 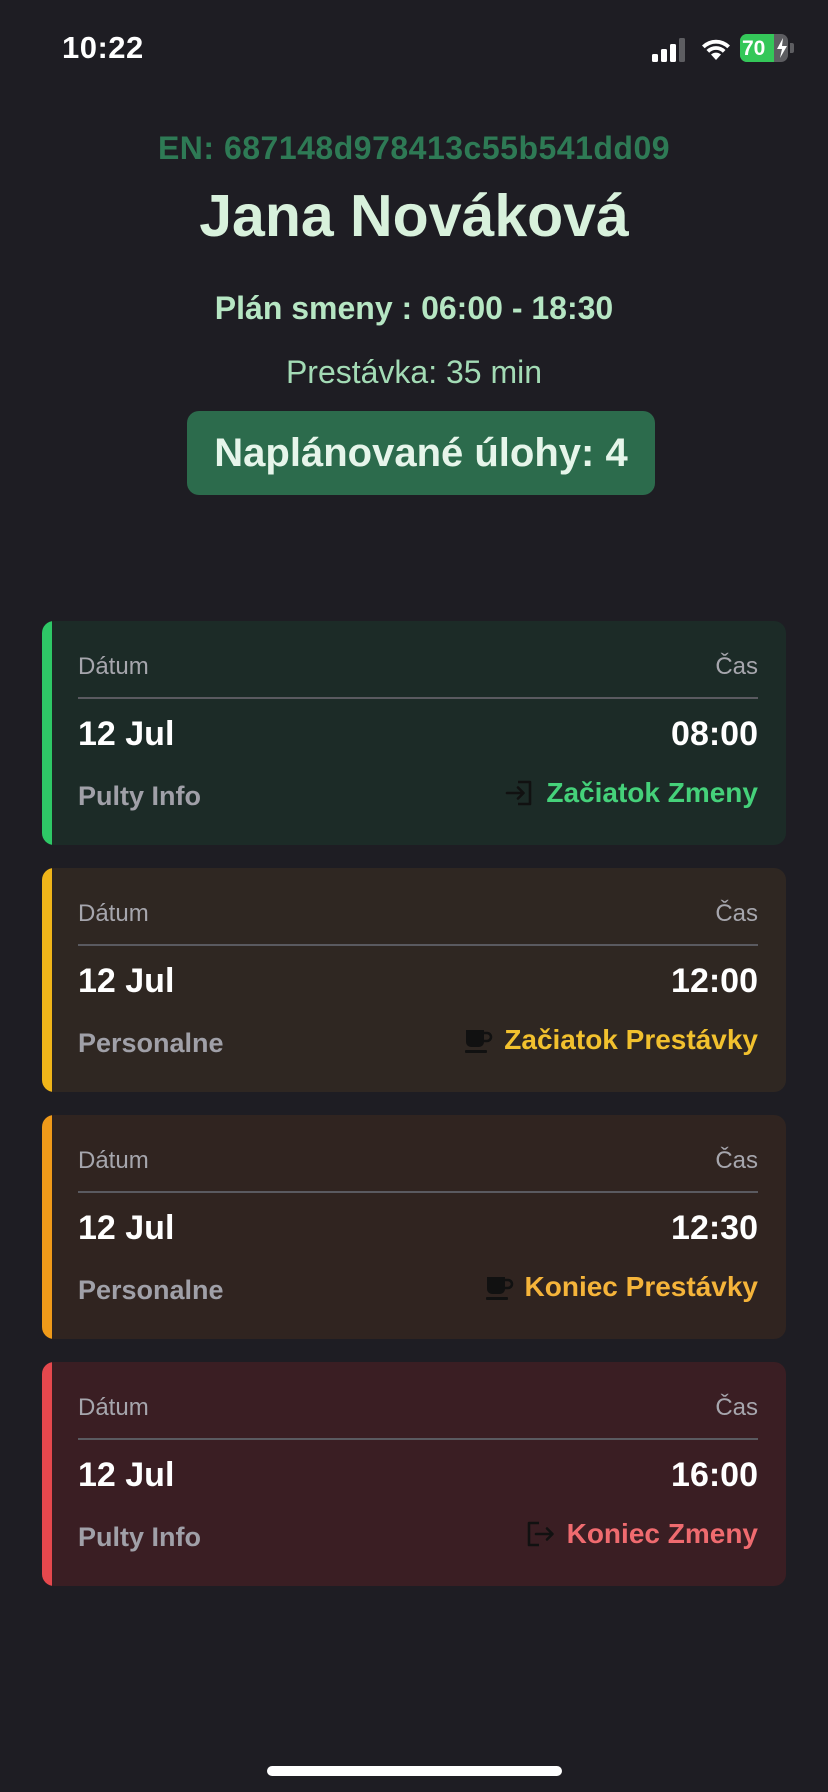 What do you see at coordinates (414, 148) in the screenshot?
I see `employee-number: EN: 687148d978413c55b541dd09` at bounding box center [414, 148].